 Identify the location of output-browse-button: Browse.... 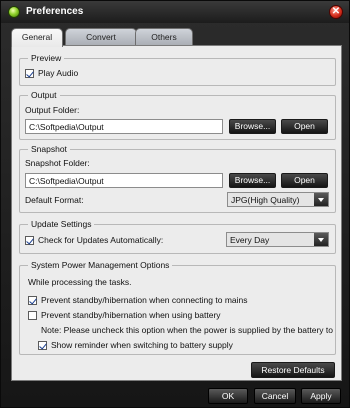
(252, 126).